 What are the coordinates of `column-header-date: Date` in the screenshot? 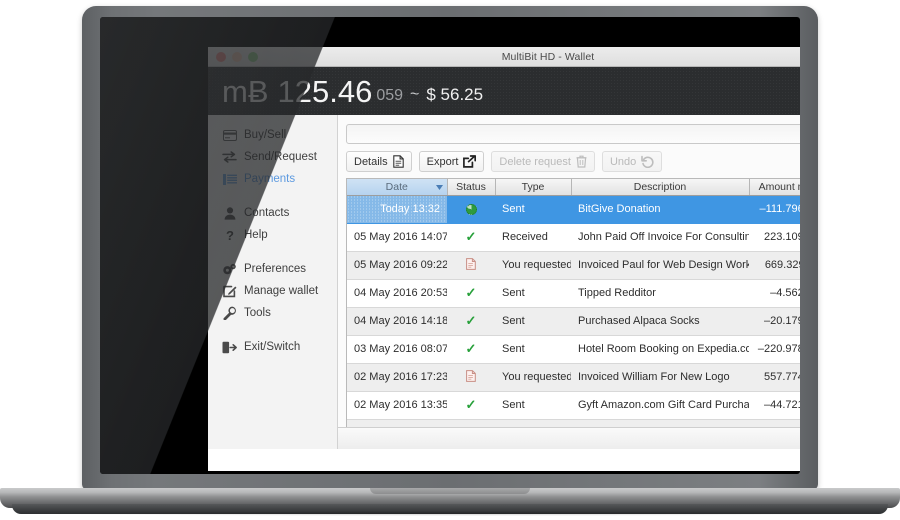 It's located at (397, 187).